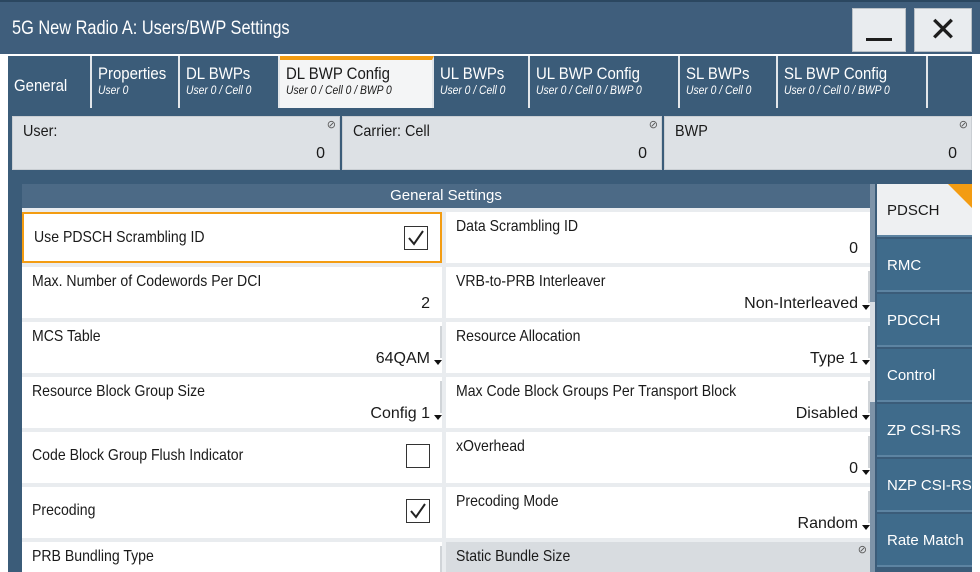 The width and height of the screenshot is (980, 572). I want to click on tab-label: DL BWPs, so click(218, 73).